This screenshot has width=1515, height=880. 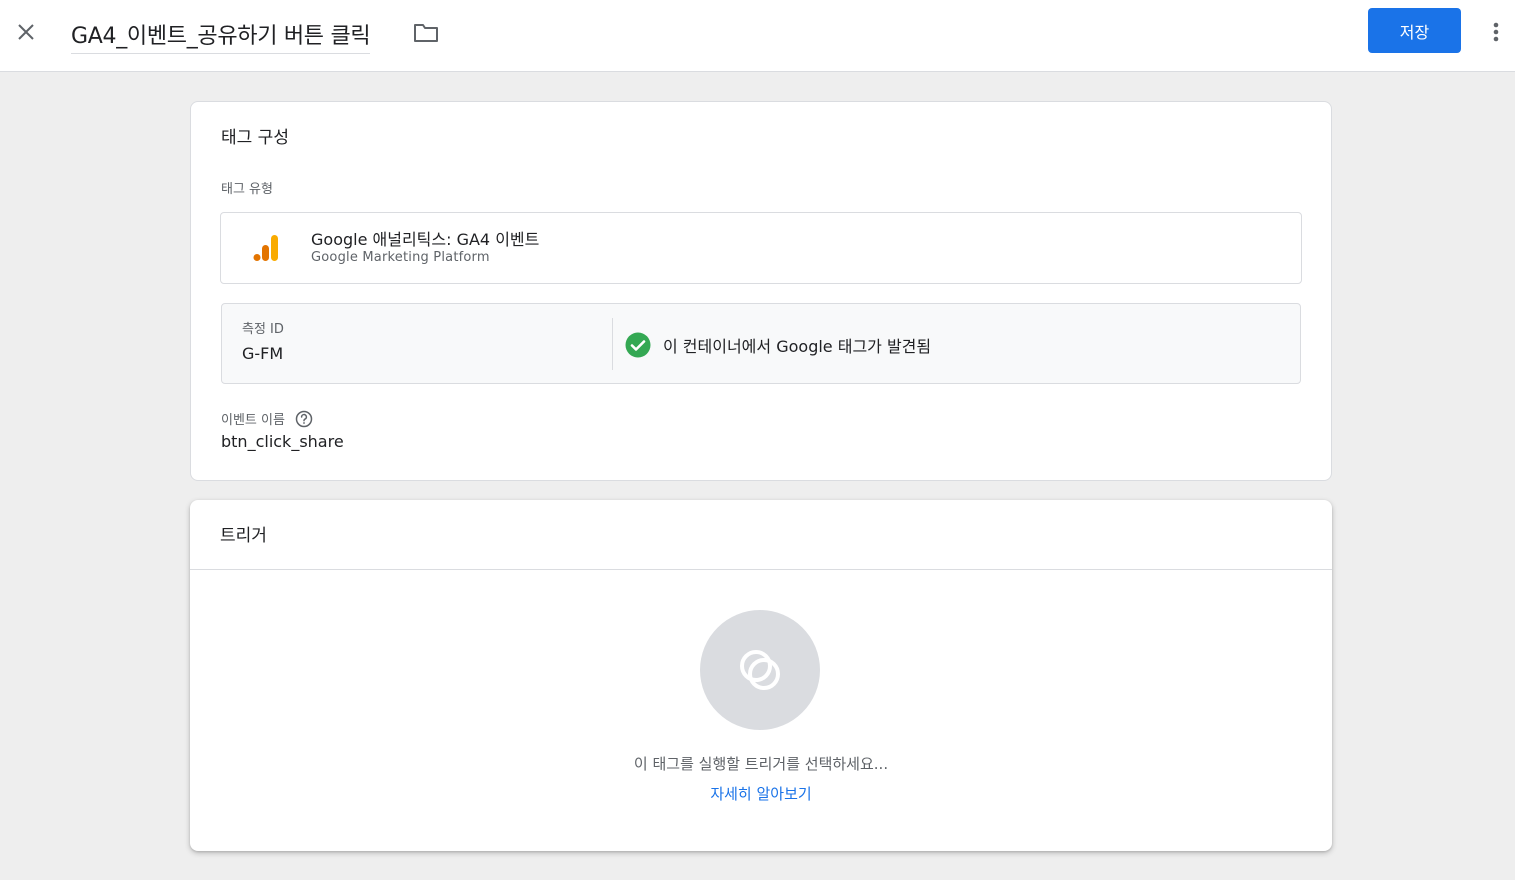 What do you see at coordinates (253, 420) in the screenshot?
I see `event-name-label: 이벤트 이름` at bounding box center [253, 420].